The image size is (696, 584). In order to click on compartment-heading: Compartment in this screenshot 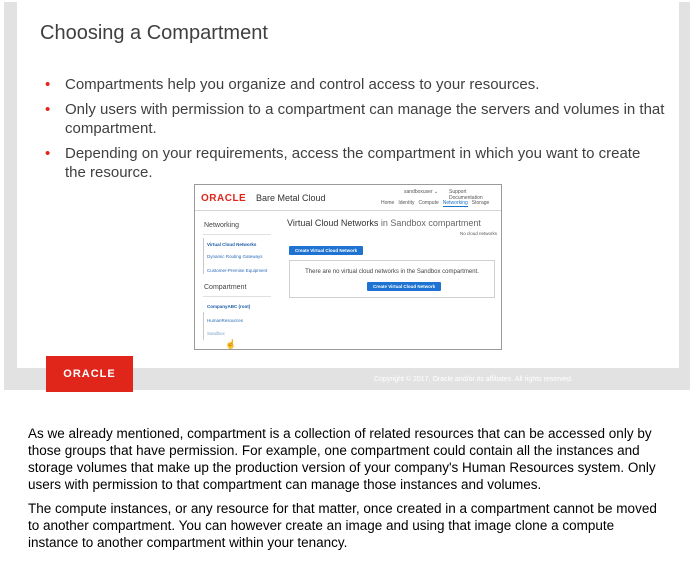, I will do `click(225, 287)`.